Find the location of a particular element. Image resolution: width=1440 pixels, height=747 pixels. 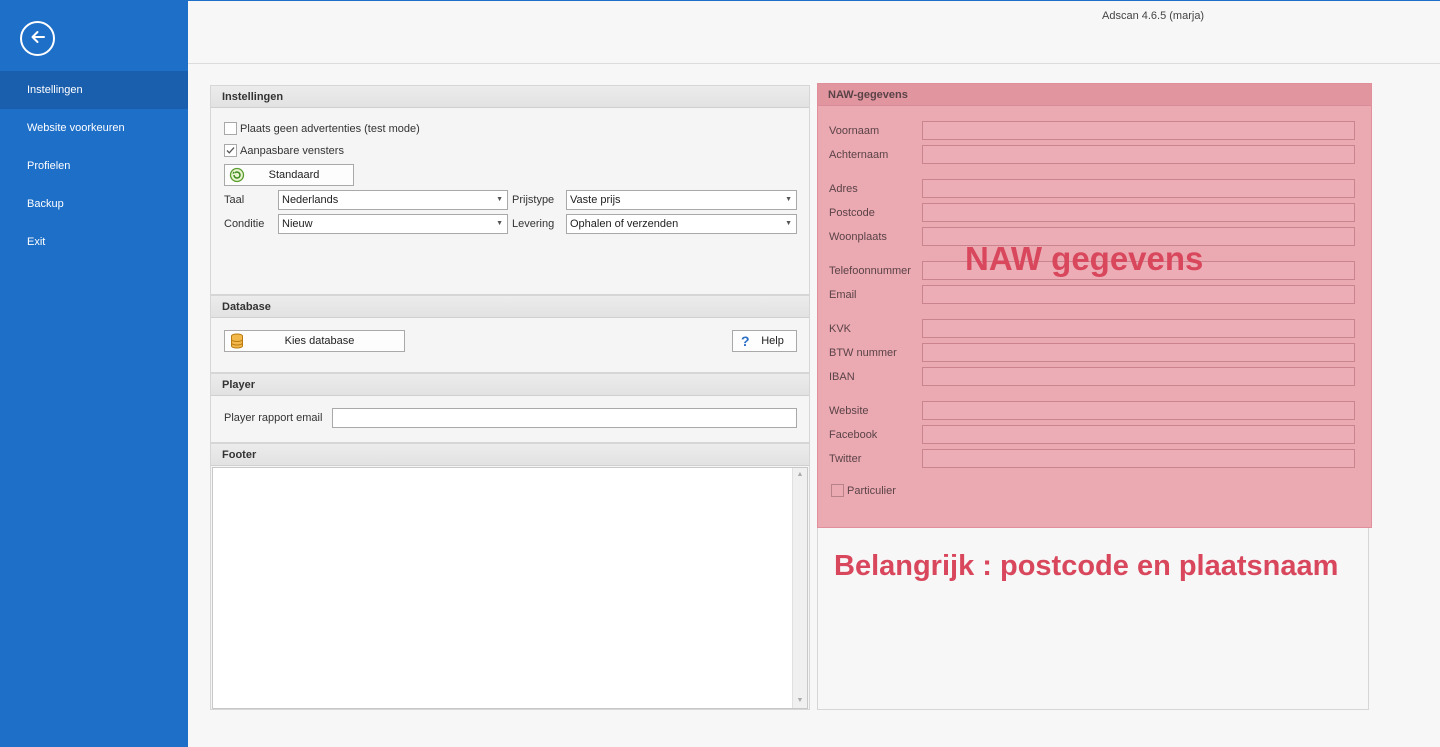

scroll-down-icon: ▼ is located at coordinates (800, 701).